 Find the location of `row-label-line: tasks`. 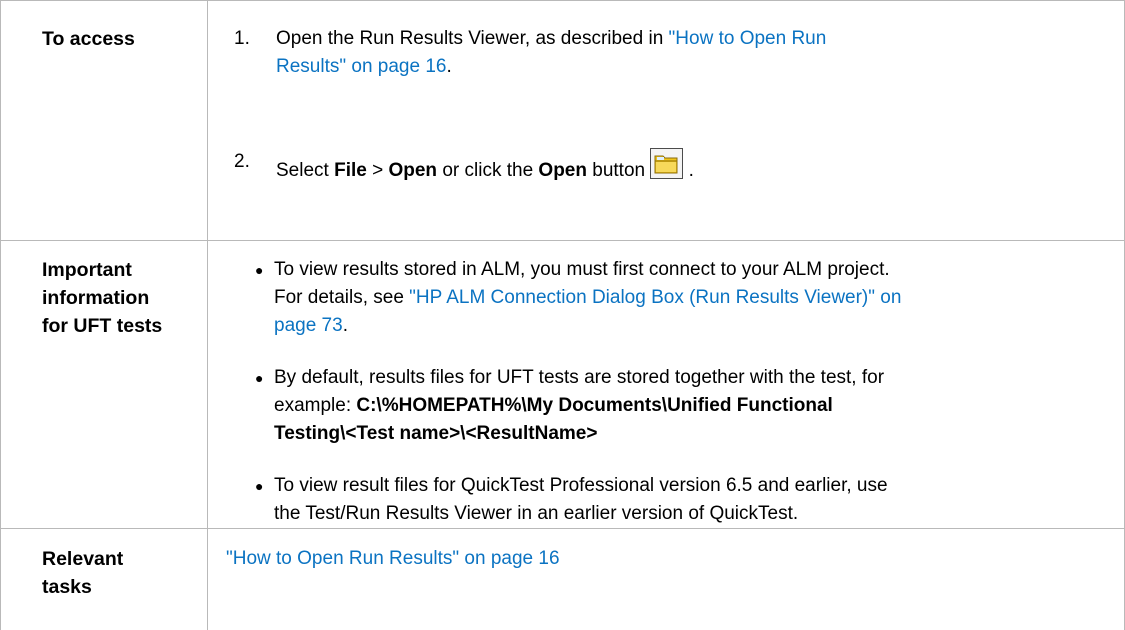

row-label-line: tasks is located at coordinates (67, 587).